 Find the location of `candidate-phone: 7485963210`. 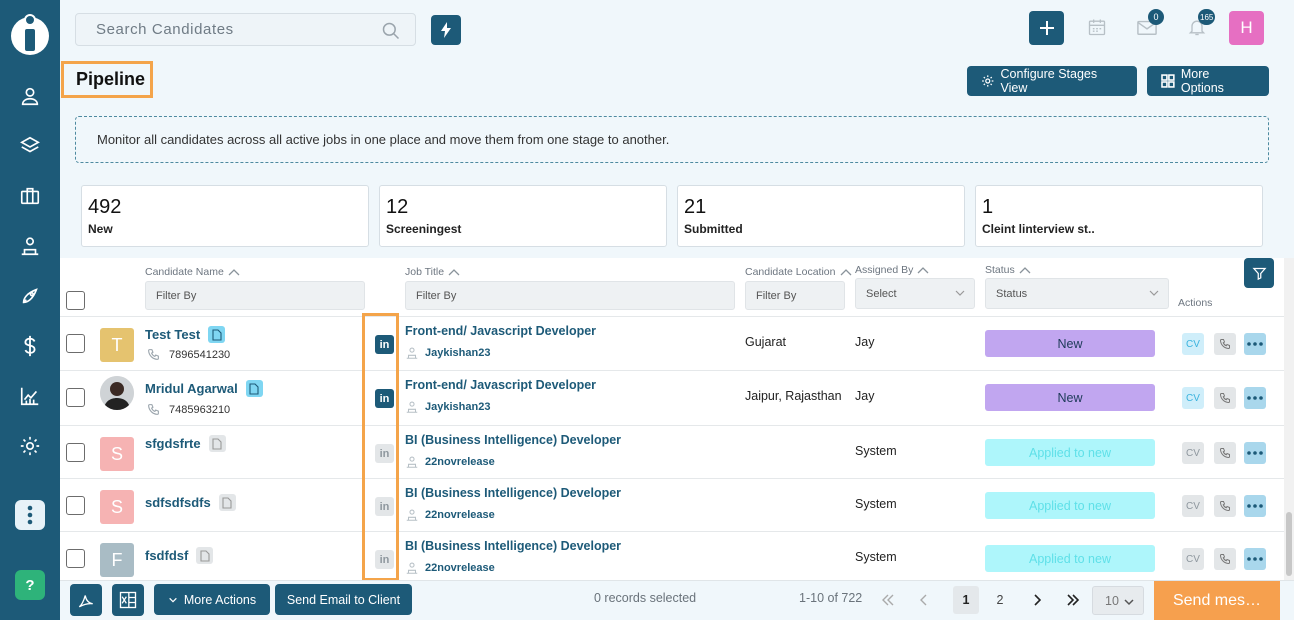

candidate-phone: 7485963210 is located at coordinates (188, 409).